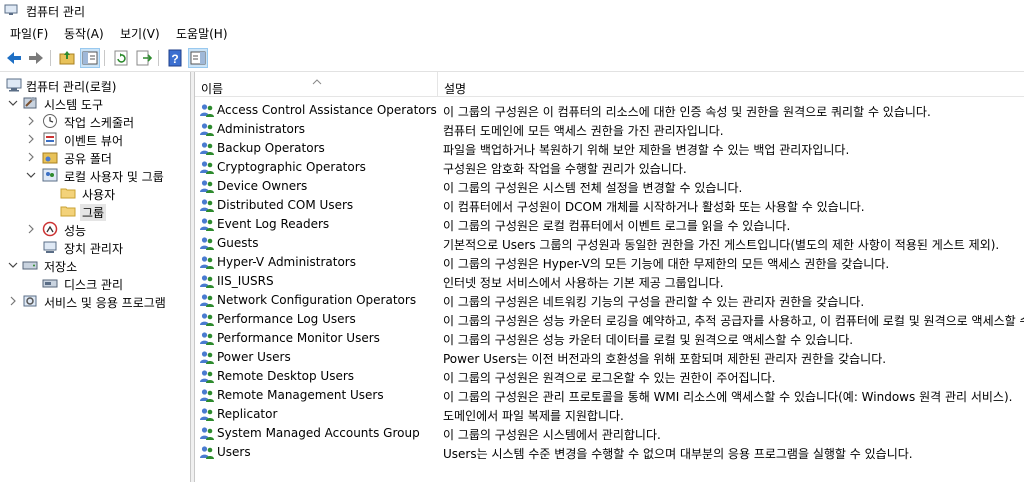  Describe the element at coordinates (94, 249) in the screenshot. I see `tree-label: 장치 관리자` at that location.